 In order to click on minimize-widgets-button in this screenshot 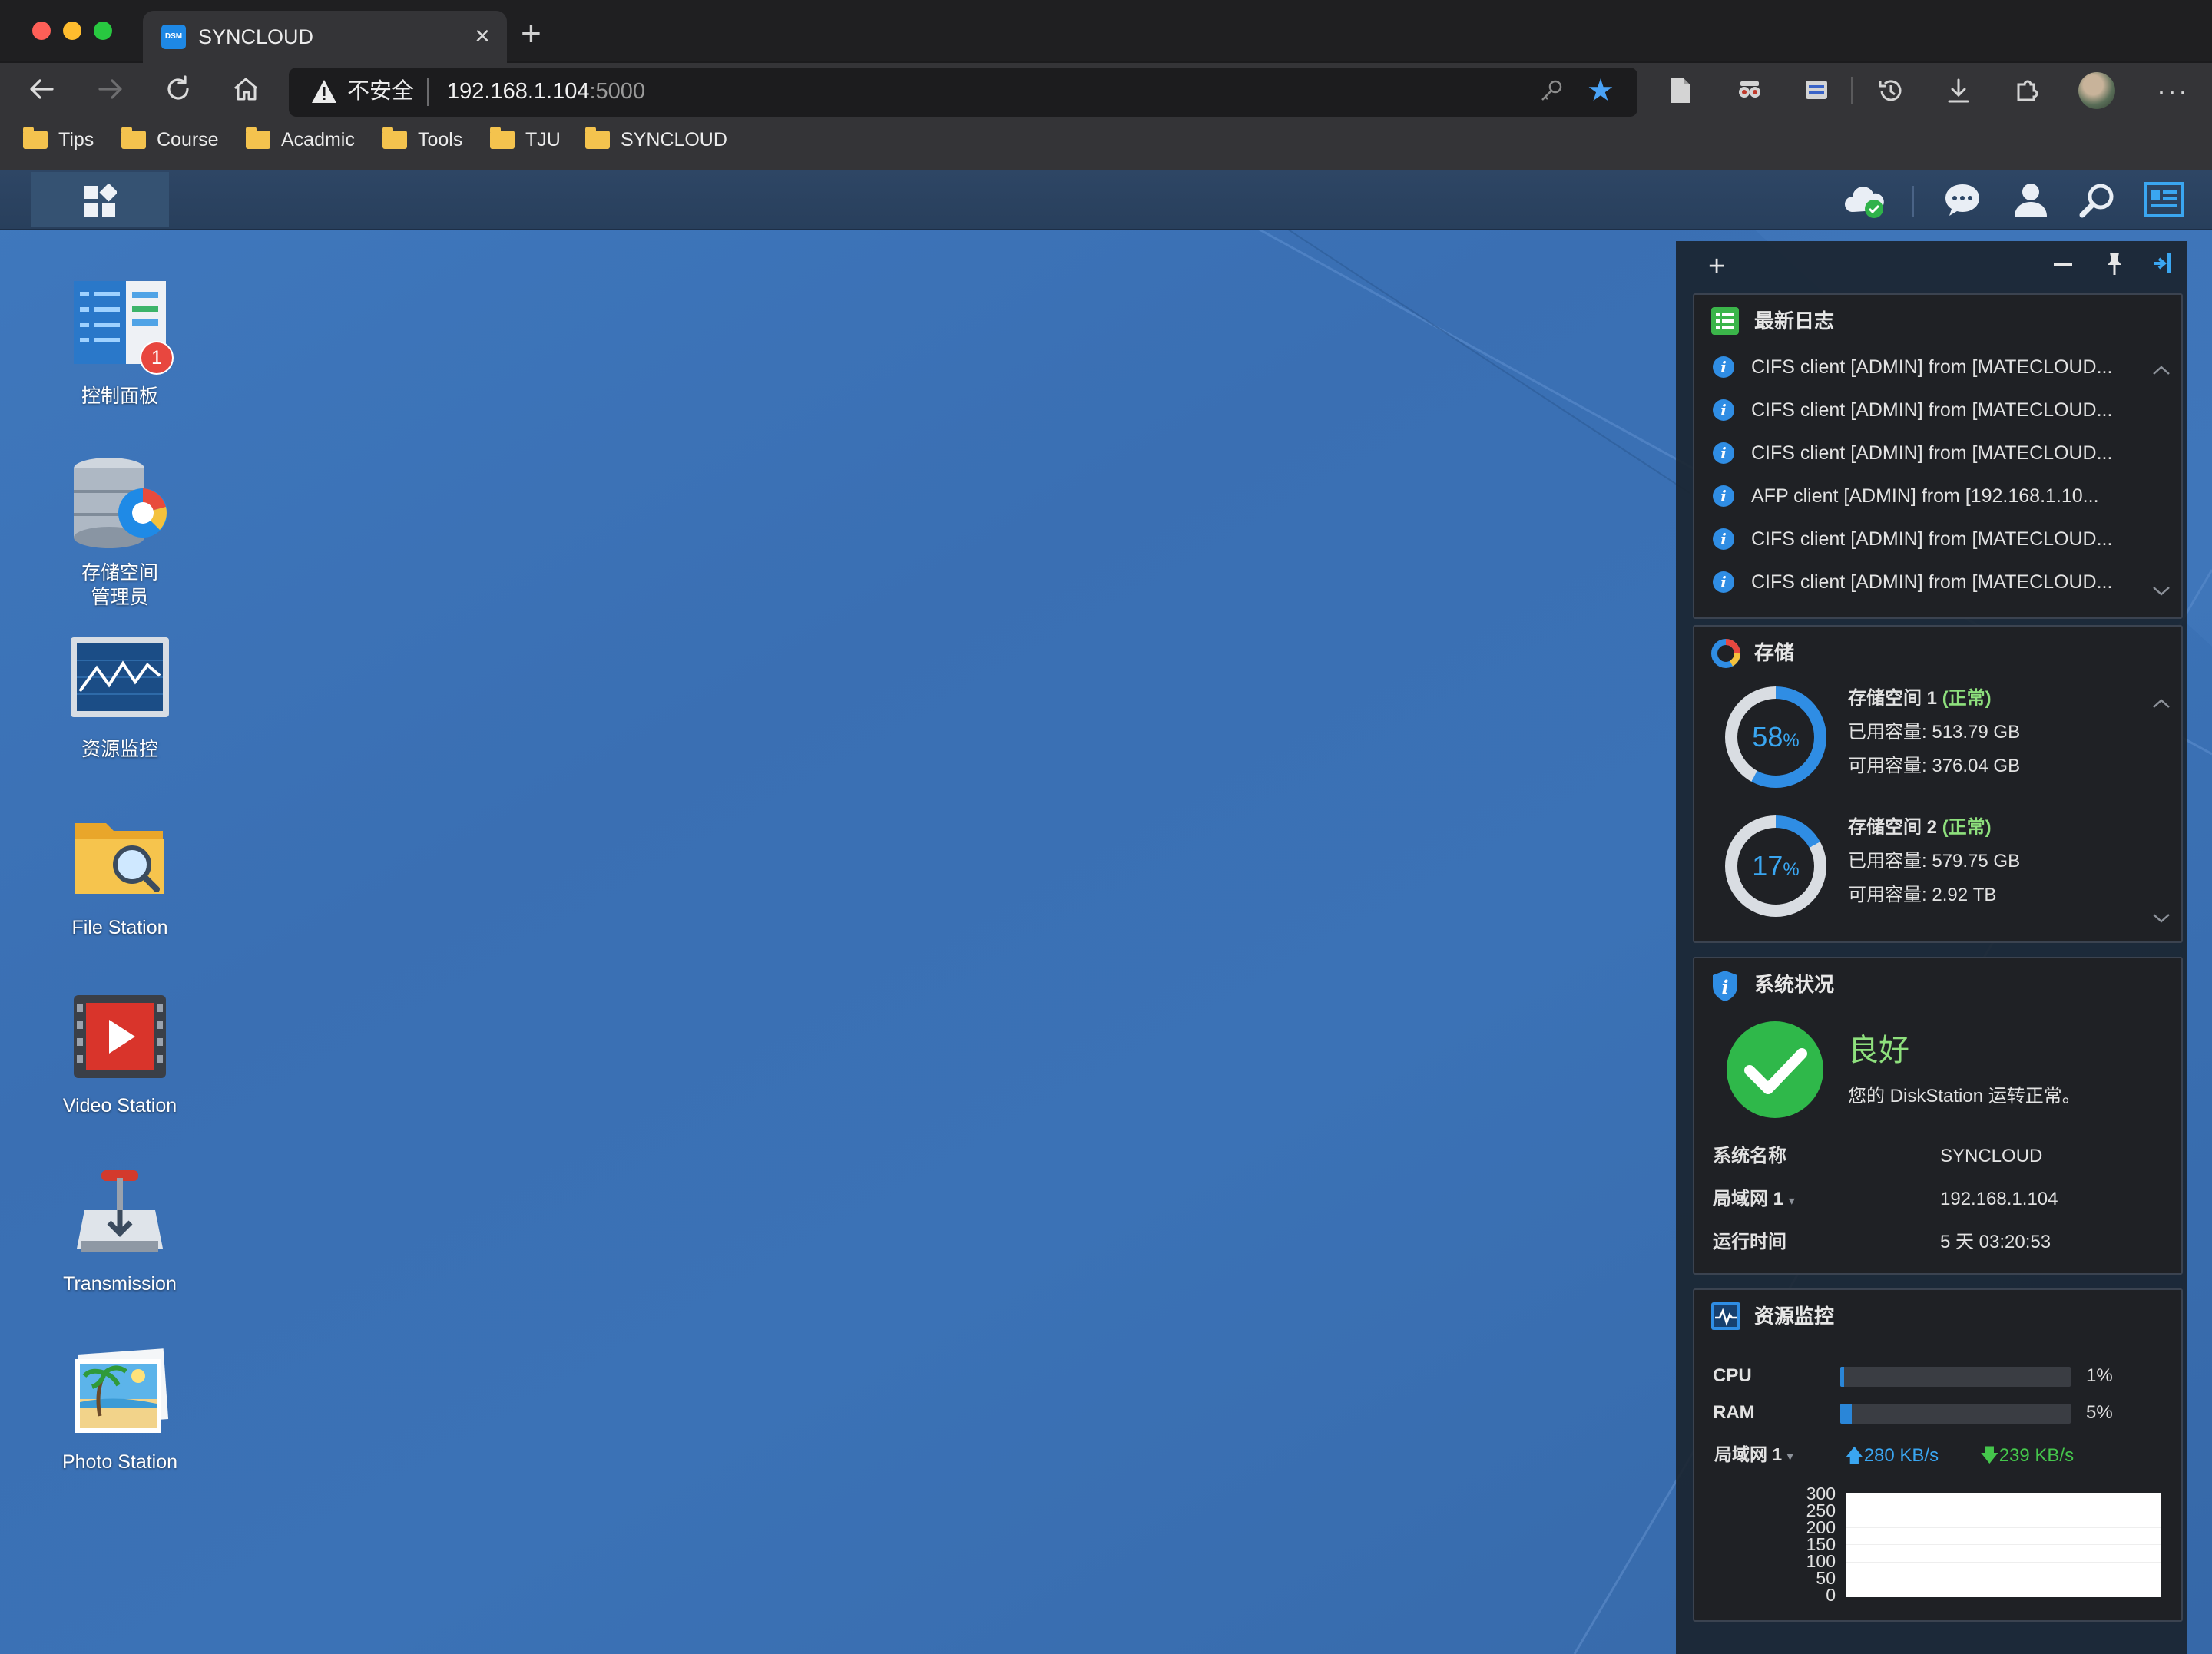, I will do `click(2063, 264)`.